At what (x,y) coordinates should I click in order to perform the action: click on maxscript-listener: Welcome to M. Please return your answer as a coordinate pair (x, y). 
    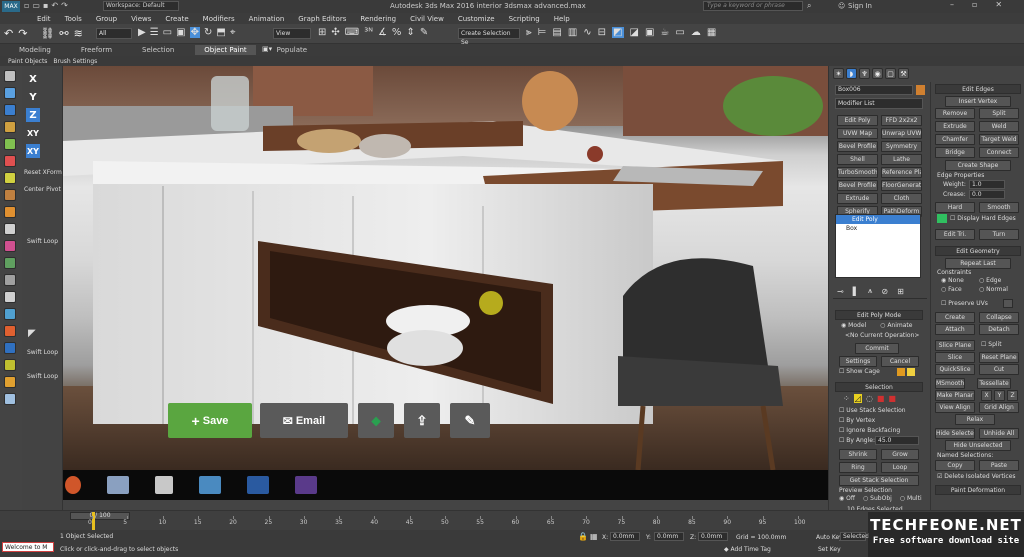
    Looking at the image, I should click on (28, 547).